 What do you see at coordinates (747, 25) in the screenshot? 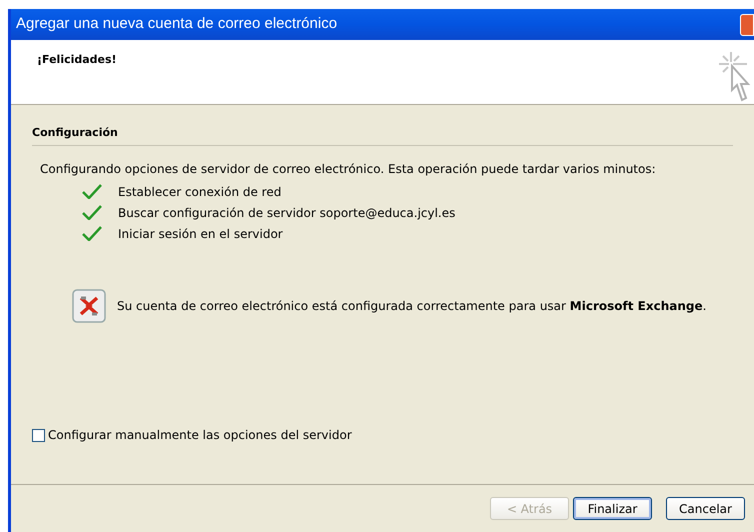
I see `close-icon` at bounding box center [747, 25].